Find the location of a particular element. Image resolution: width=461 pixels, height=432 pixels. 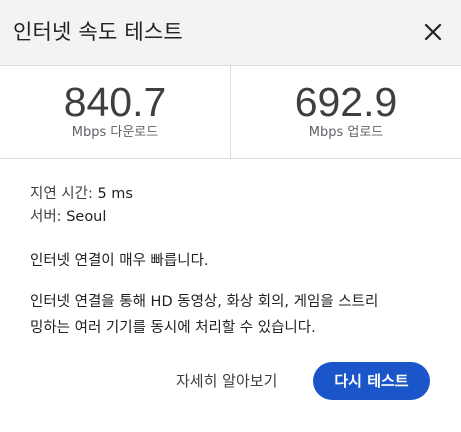

latency-label: 지연 시간: is located at coordinates (61, 194).